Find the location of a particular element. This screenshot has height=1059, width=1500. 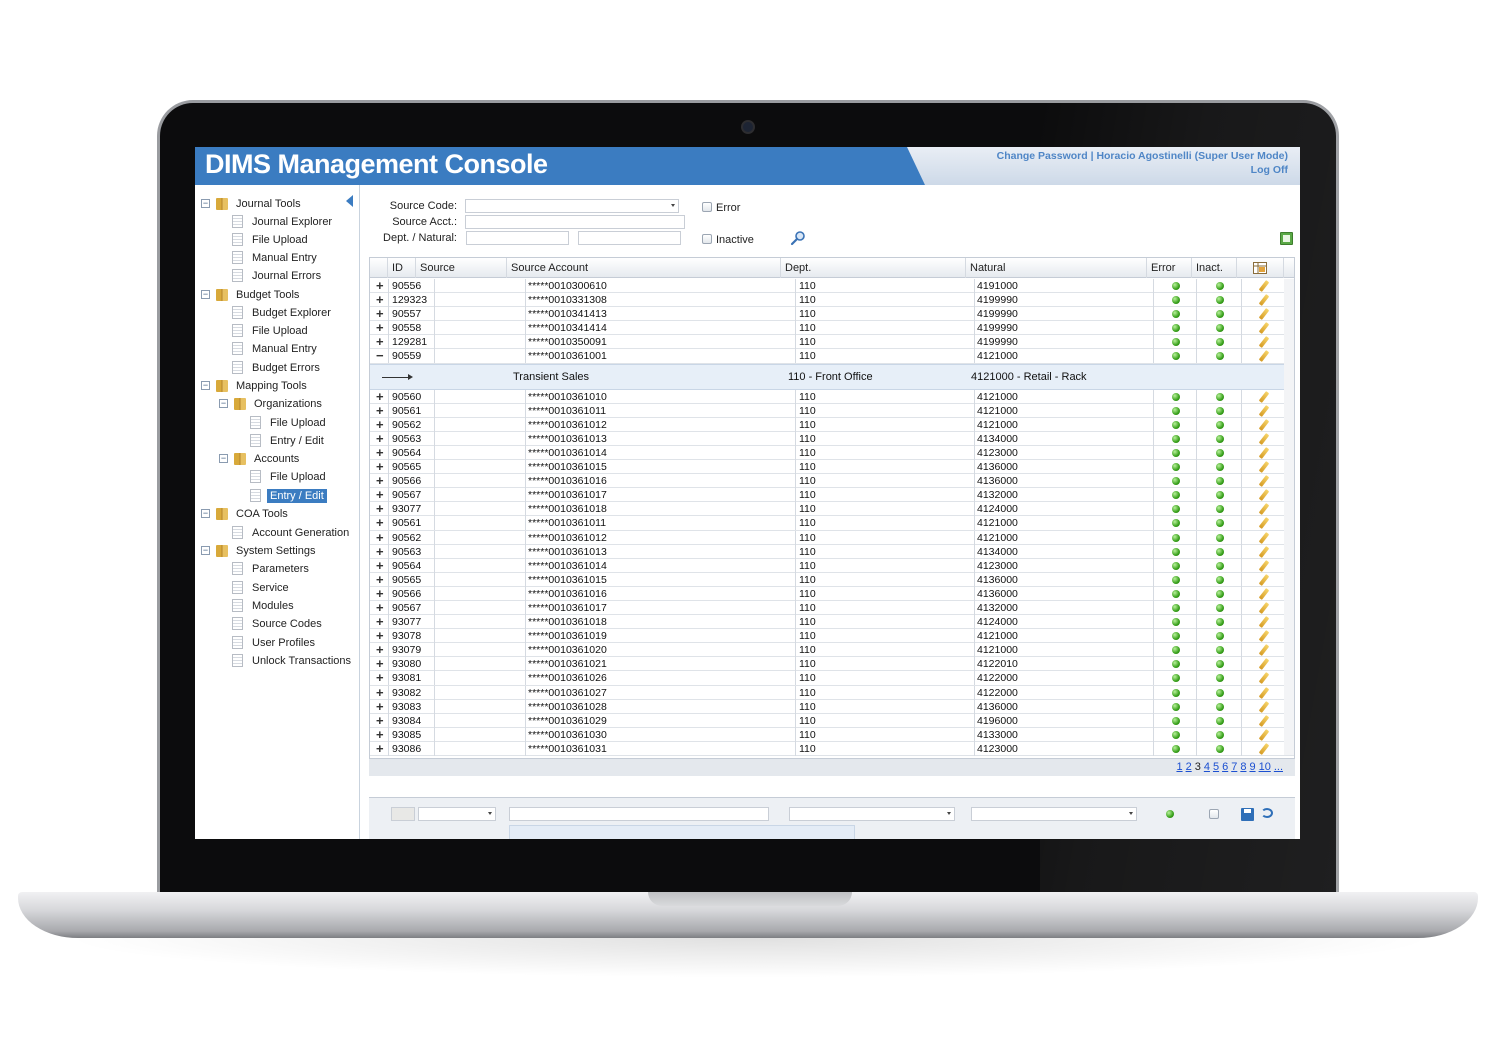

table-row: +90562 *****0010361012 110 4121000 is located at coordinates (832, 424).